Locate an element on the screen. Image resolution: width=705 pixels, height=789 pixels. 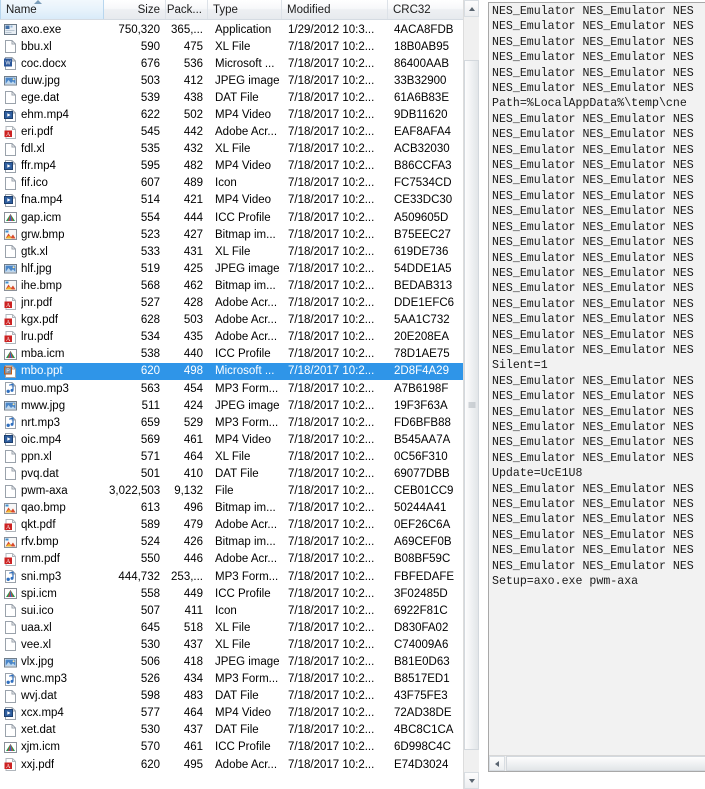
file-name-cell: fna.mp4 is located at coordinates (52, 200).